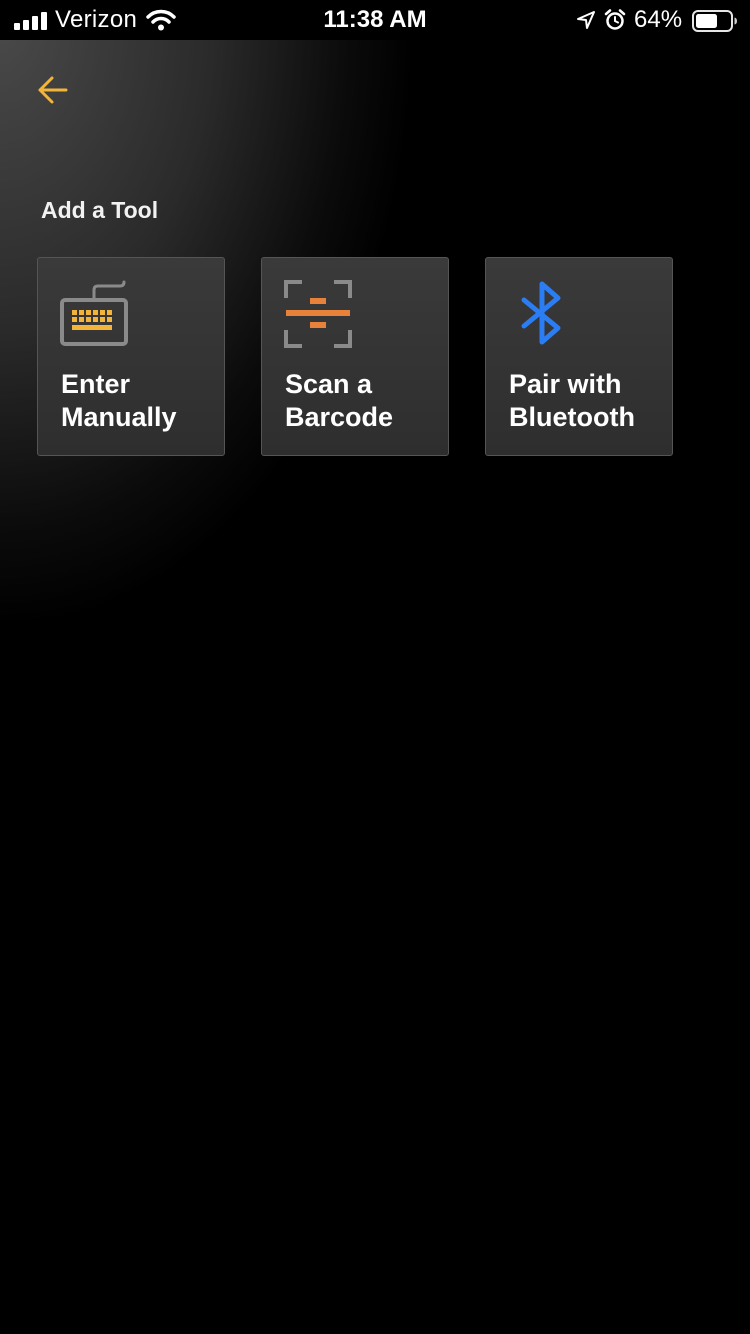 This screenshot has width=750, height=1334. I want to click on bluetooth-icon, so click(541, 313).